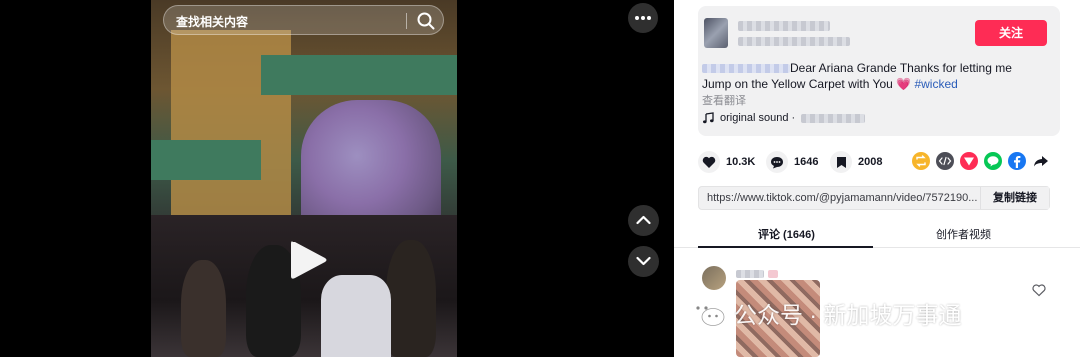 This screenshot has height=357, width=1080. Describe the element at coordinates (848, 315) in the screenshot. I see `watermark-text: 公众号 · 新加坡万事通` at that location.